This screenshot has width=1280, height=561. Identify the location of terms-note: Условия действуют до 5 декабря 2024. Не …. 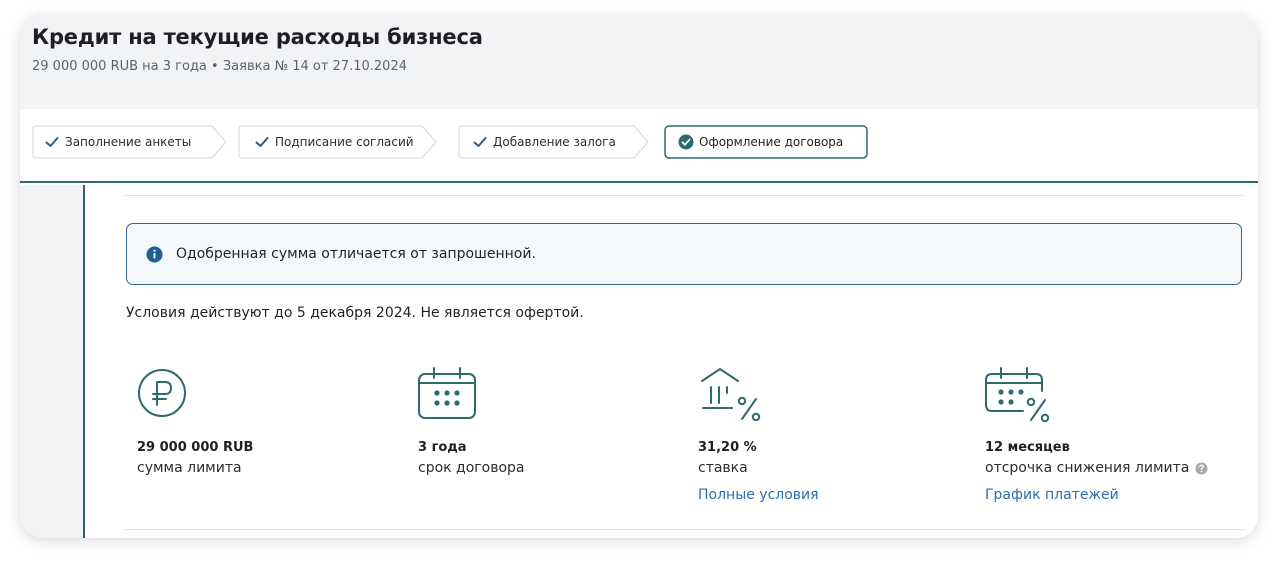
(355, 313).